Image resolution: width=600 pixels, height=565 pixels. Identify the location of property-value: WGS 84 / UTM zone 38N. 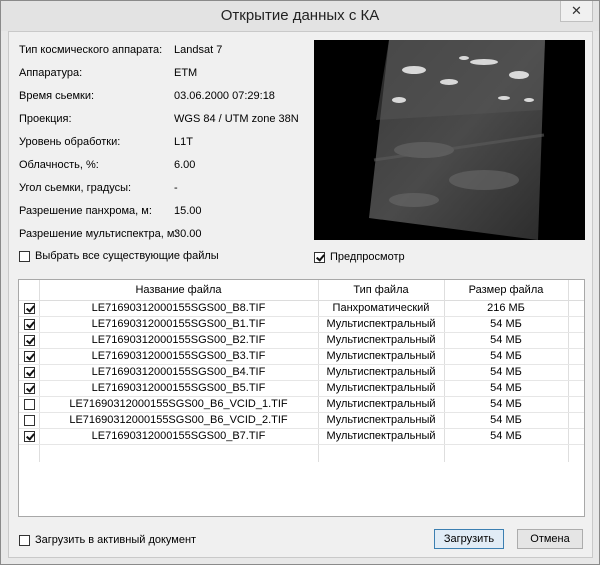
(236, 119).